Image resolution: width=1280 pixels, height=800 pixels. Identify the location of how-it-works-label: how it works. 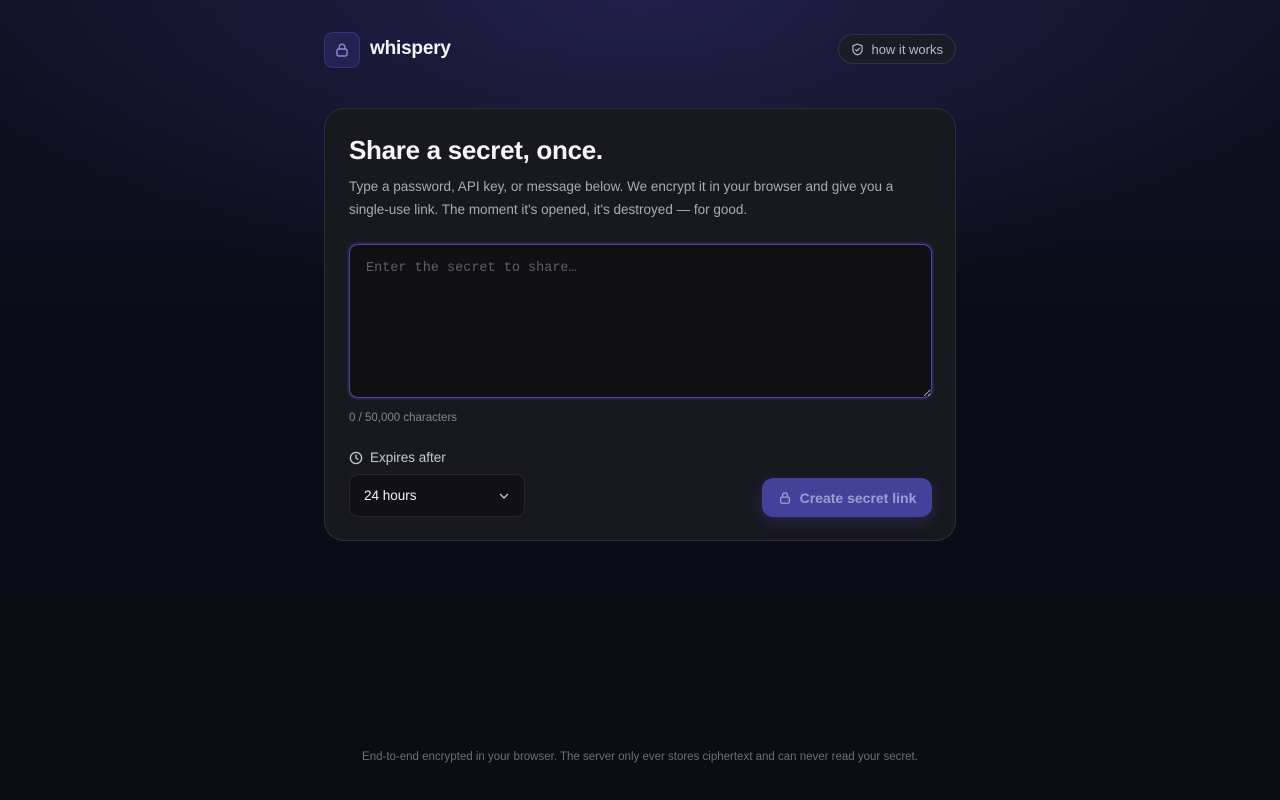
(907, 49).